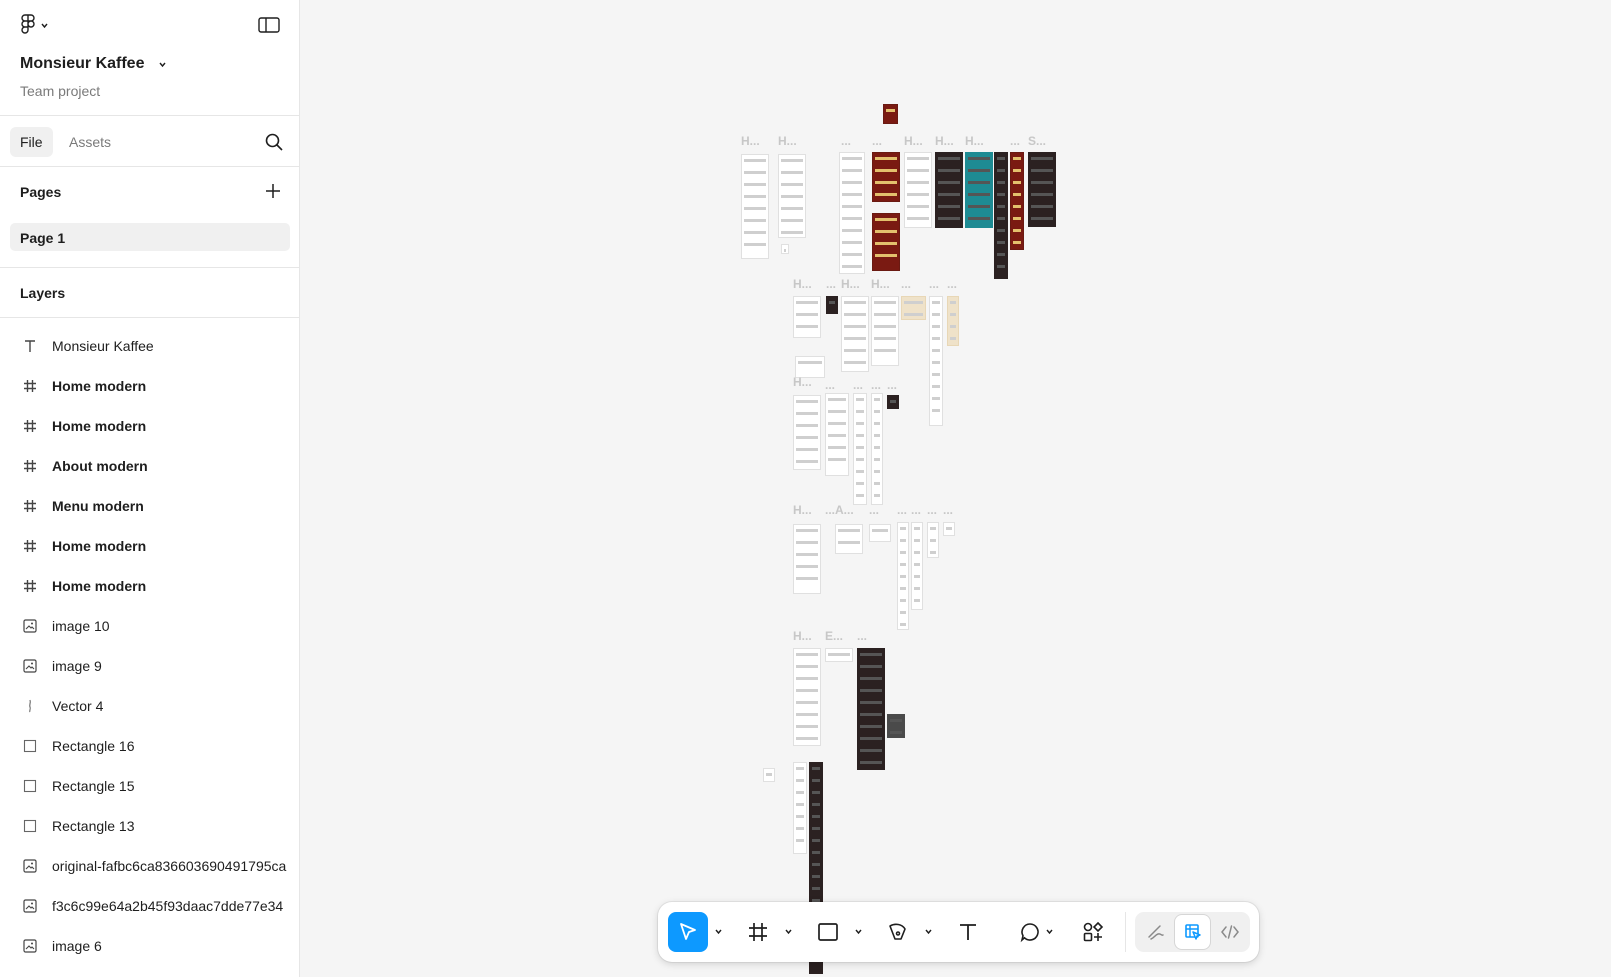  What do you see at coordinates (34, 25) in the screenshot?
I see `main-menu-button` at bounding box center [34, 25].